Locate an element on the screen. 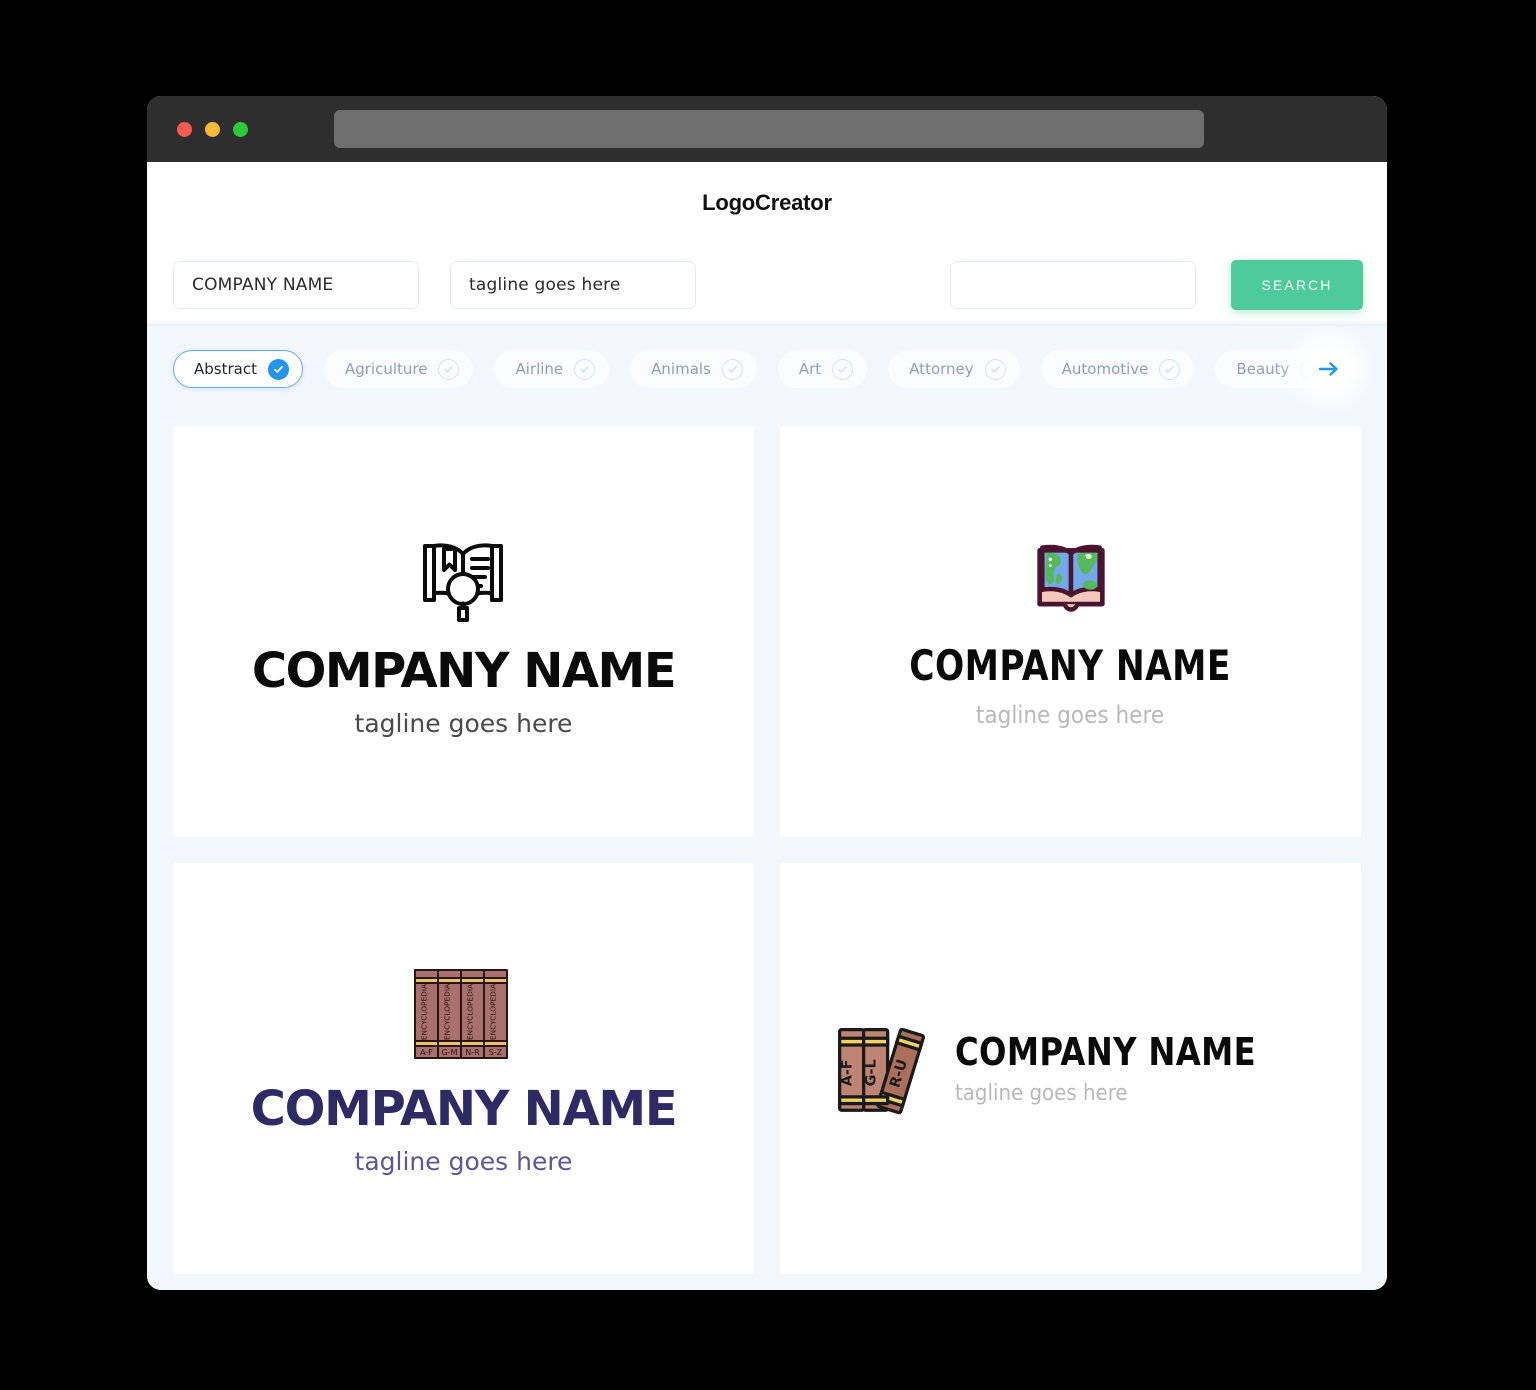  chip-agriculture: Agriculture is located at coordinates (398, 369).